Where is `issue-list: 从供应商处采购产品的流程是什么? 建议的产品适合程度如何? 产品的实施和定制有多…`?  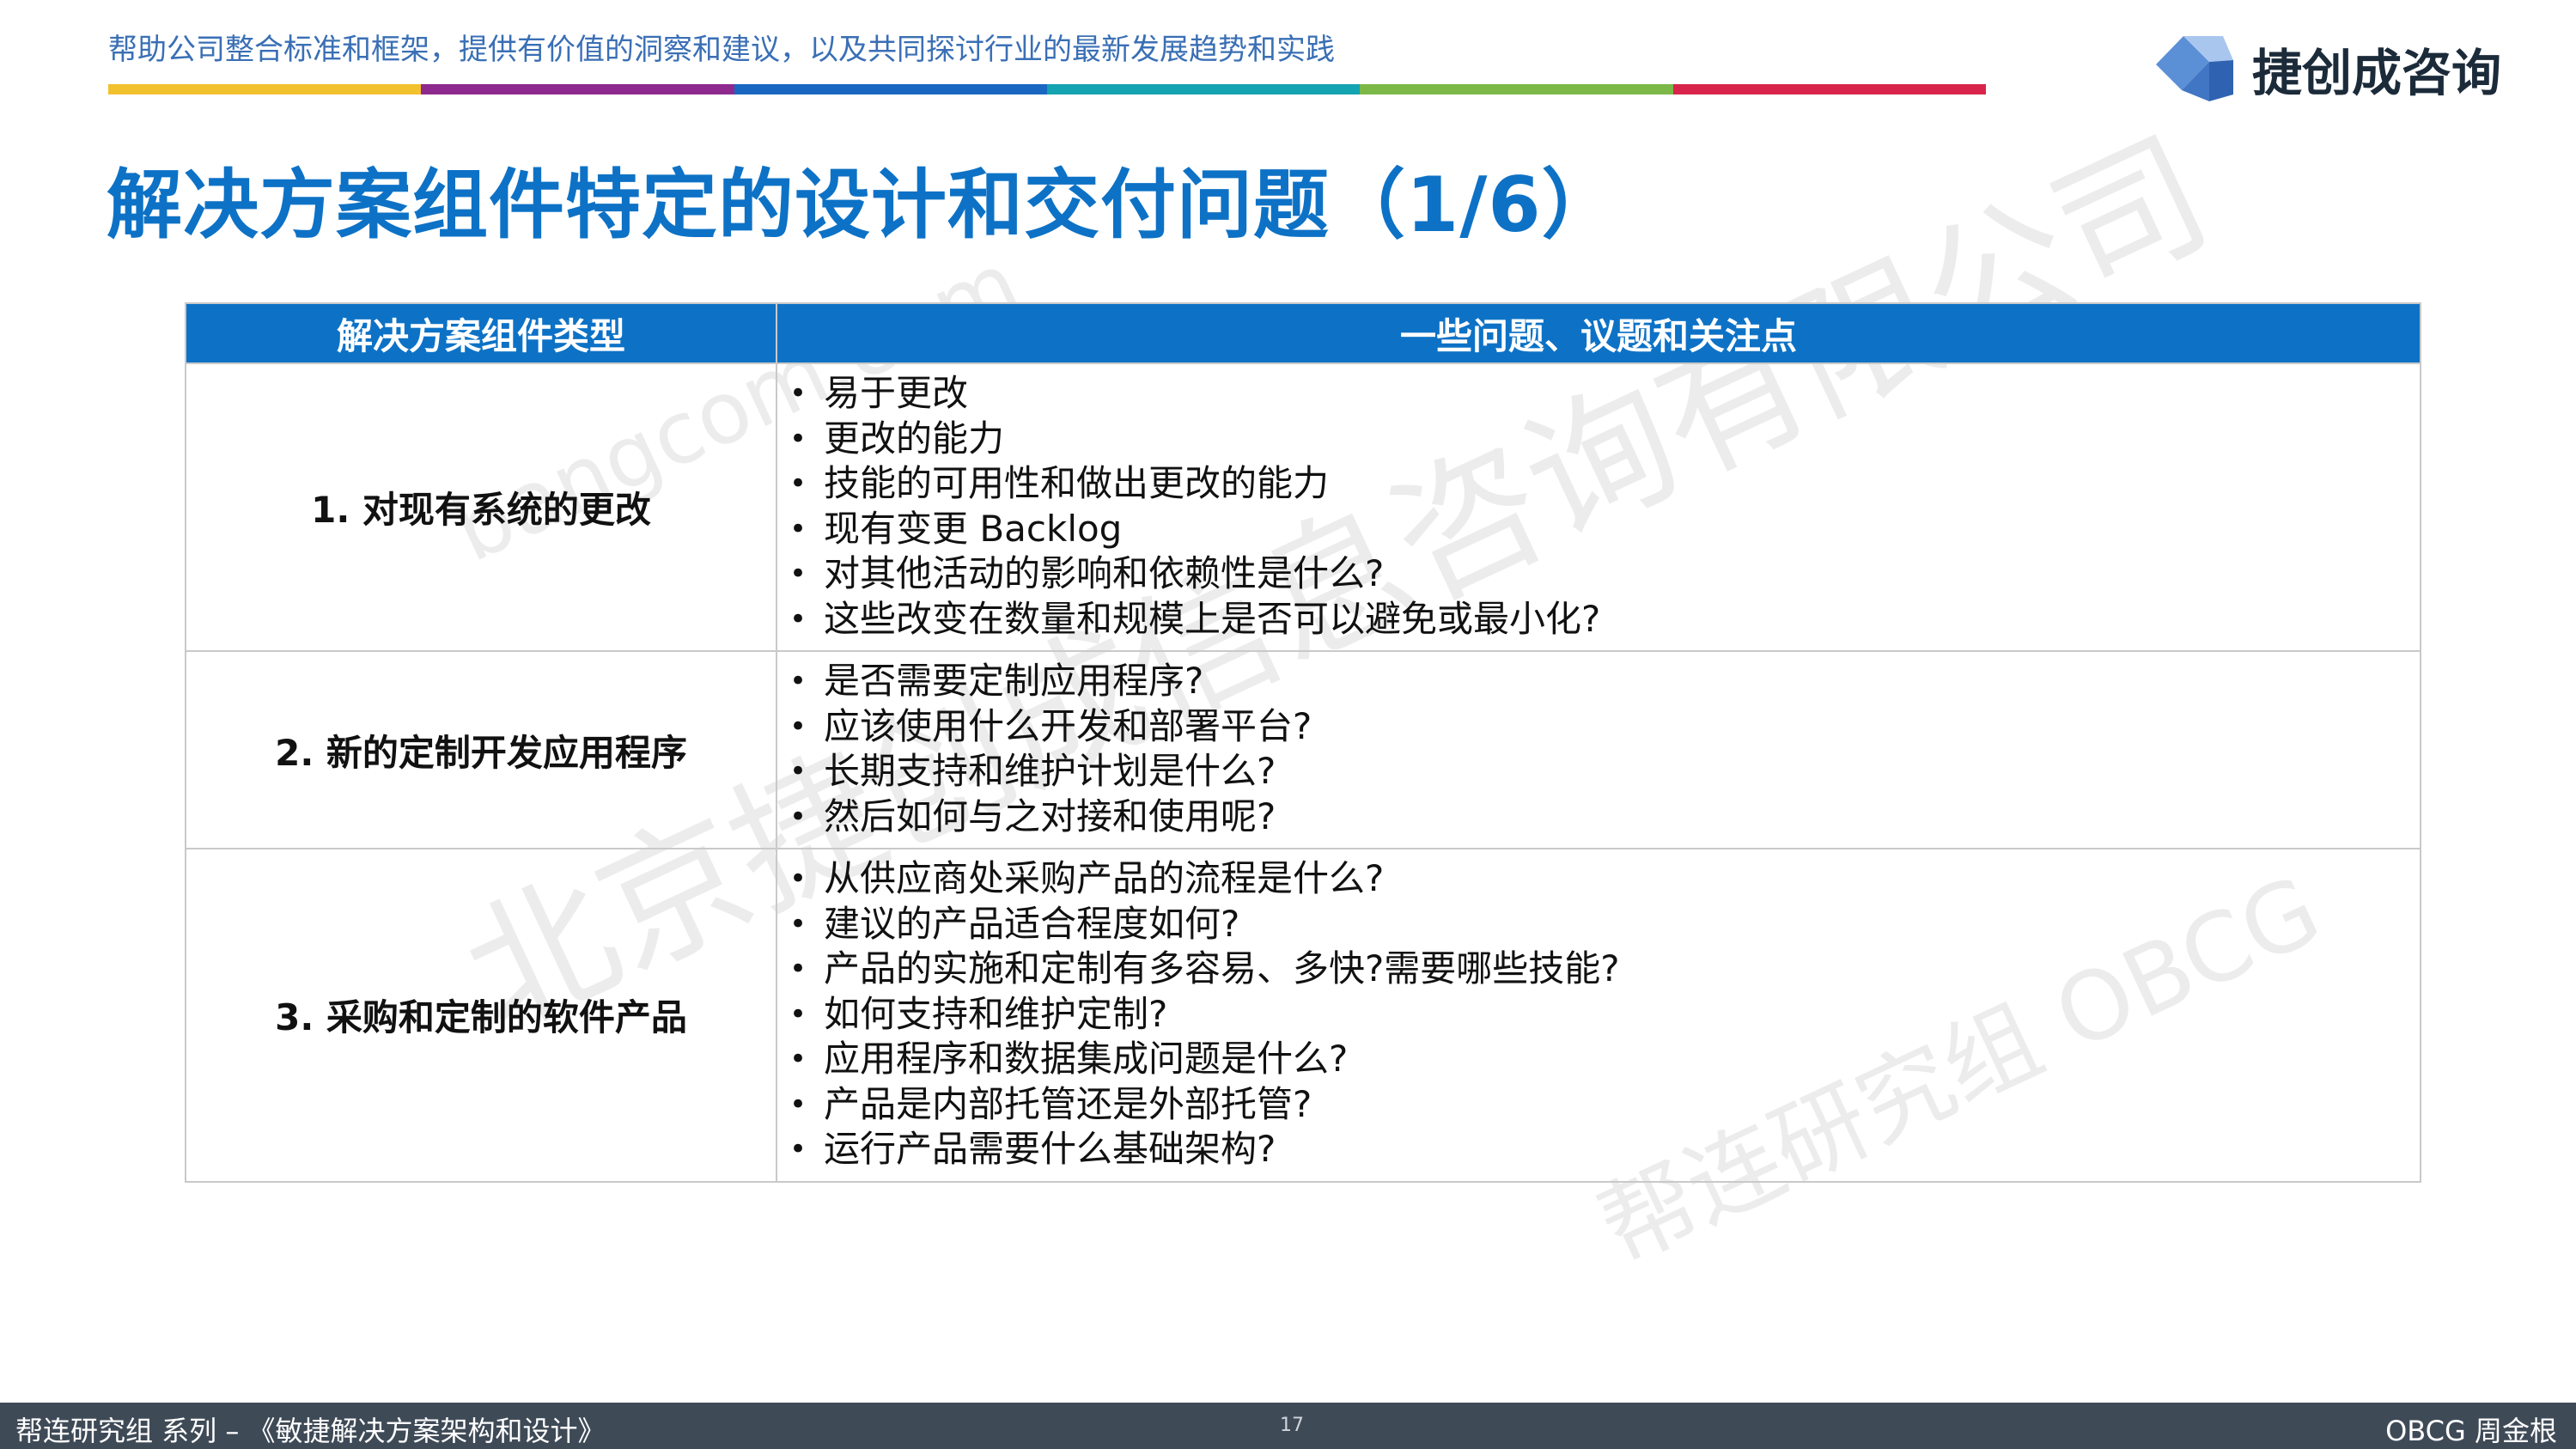 issue-list: 从供应商处采购产品的流程是什么? 建议的产品适合程度如何? 产品的实施和定制有多… is located at coordinates (1598, 1014).